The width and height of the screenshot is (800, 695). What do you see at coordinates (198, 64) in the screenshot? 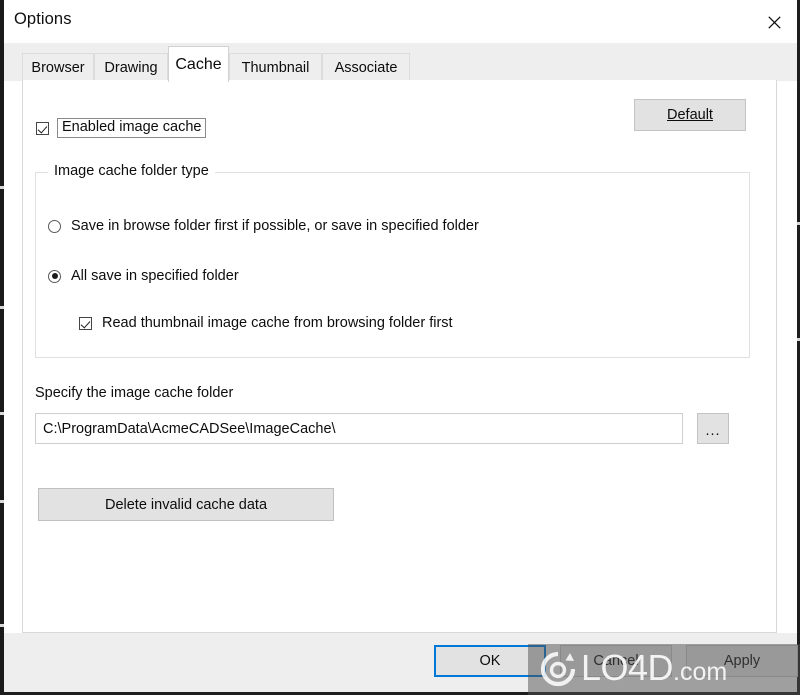
I see `tab-cache: Cache` at bounding box center [198, 64].